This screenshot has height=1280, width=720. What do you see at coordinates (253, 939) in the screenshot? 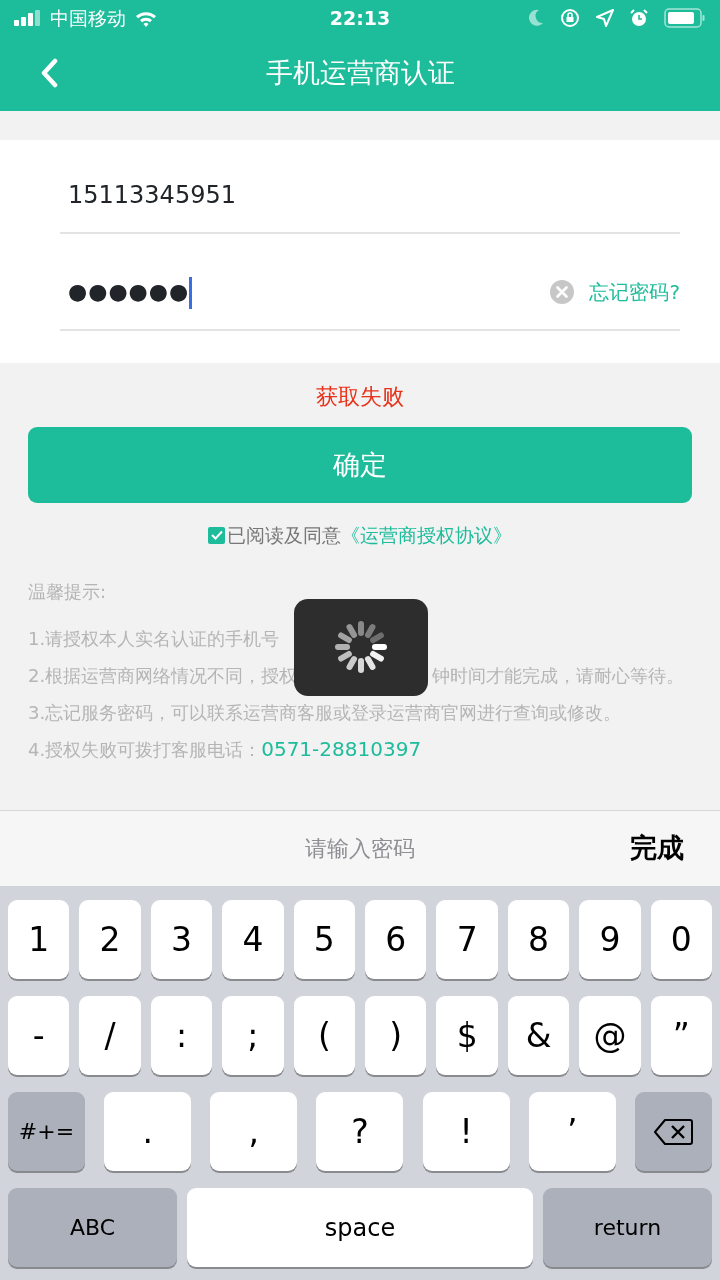
I see `keyboard-key: 4` at bounding box center [253, 939].